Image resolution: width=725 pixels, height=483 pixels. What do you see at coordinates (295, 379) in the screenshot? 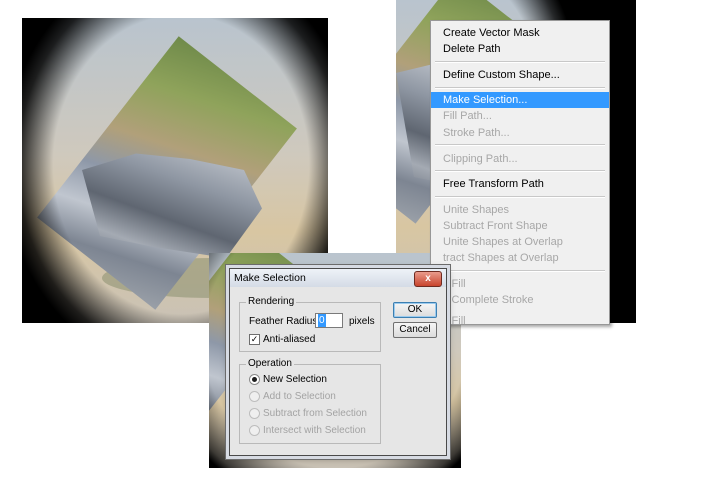
I see `new-selection-label: New Selection` at bounding box center [295, 379].